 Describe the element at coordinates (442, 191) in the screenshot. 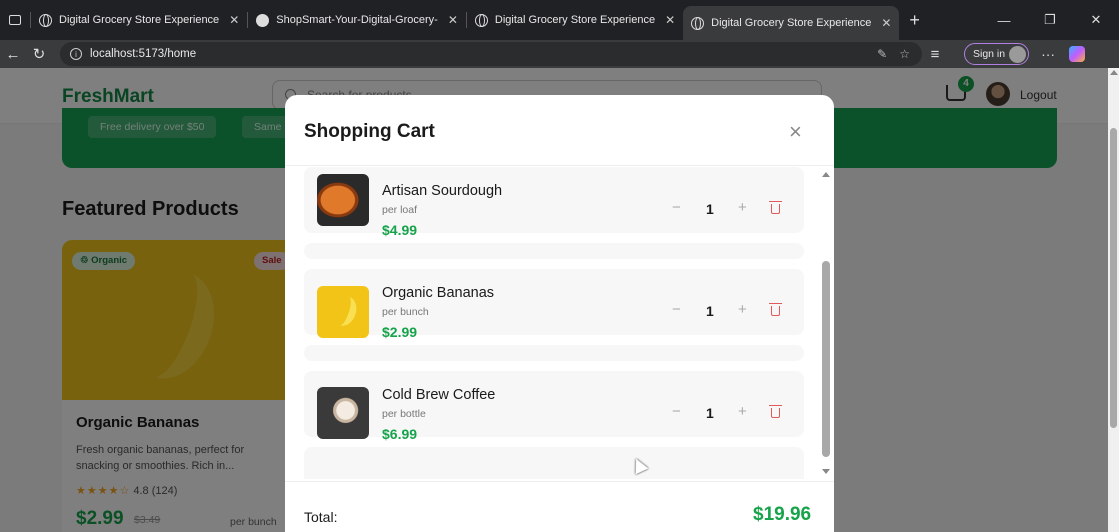

I see `item-name: Artisan Sourdough` at that location.